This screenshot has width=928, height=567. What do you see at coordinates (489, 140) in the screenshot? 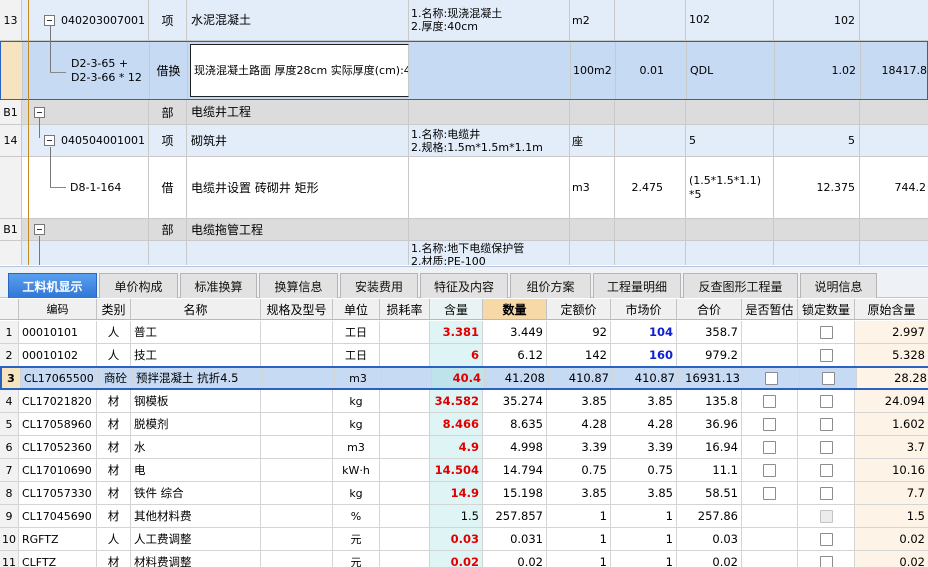
I see `features-cell: 1.名称:电缆井 2.规格:1.5m*1.5m*1.1m` at bounding box center [489, 140].